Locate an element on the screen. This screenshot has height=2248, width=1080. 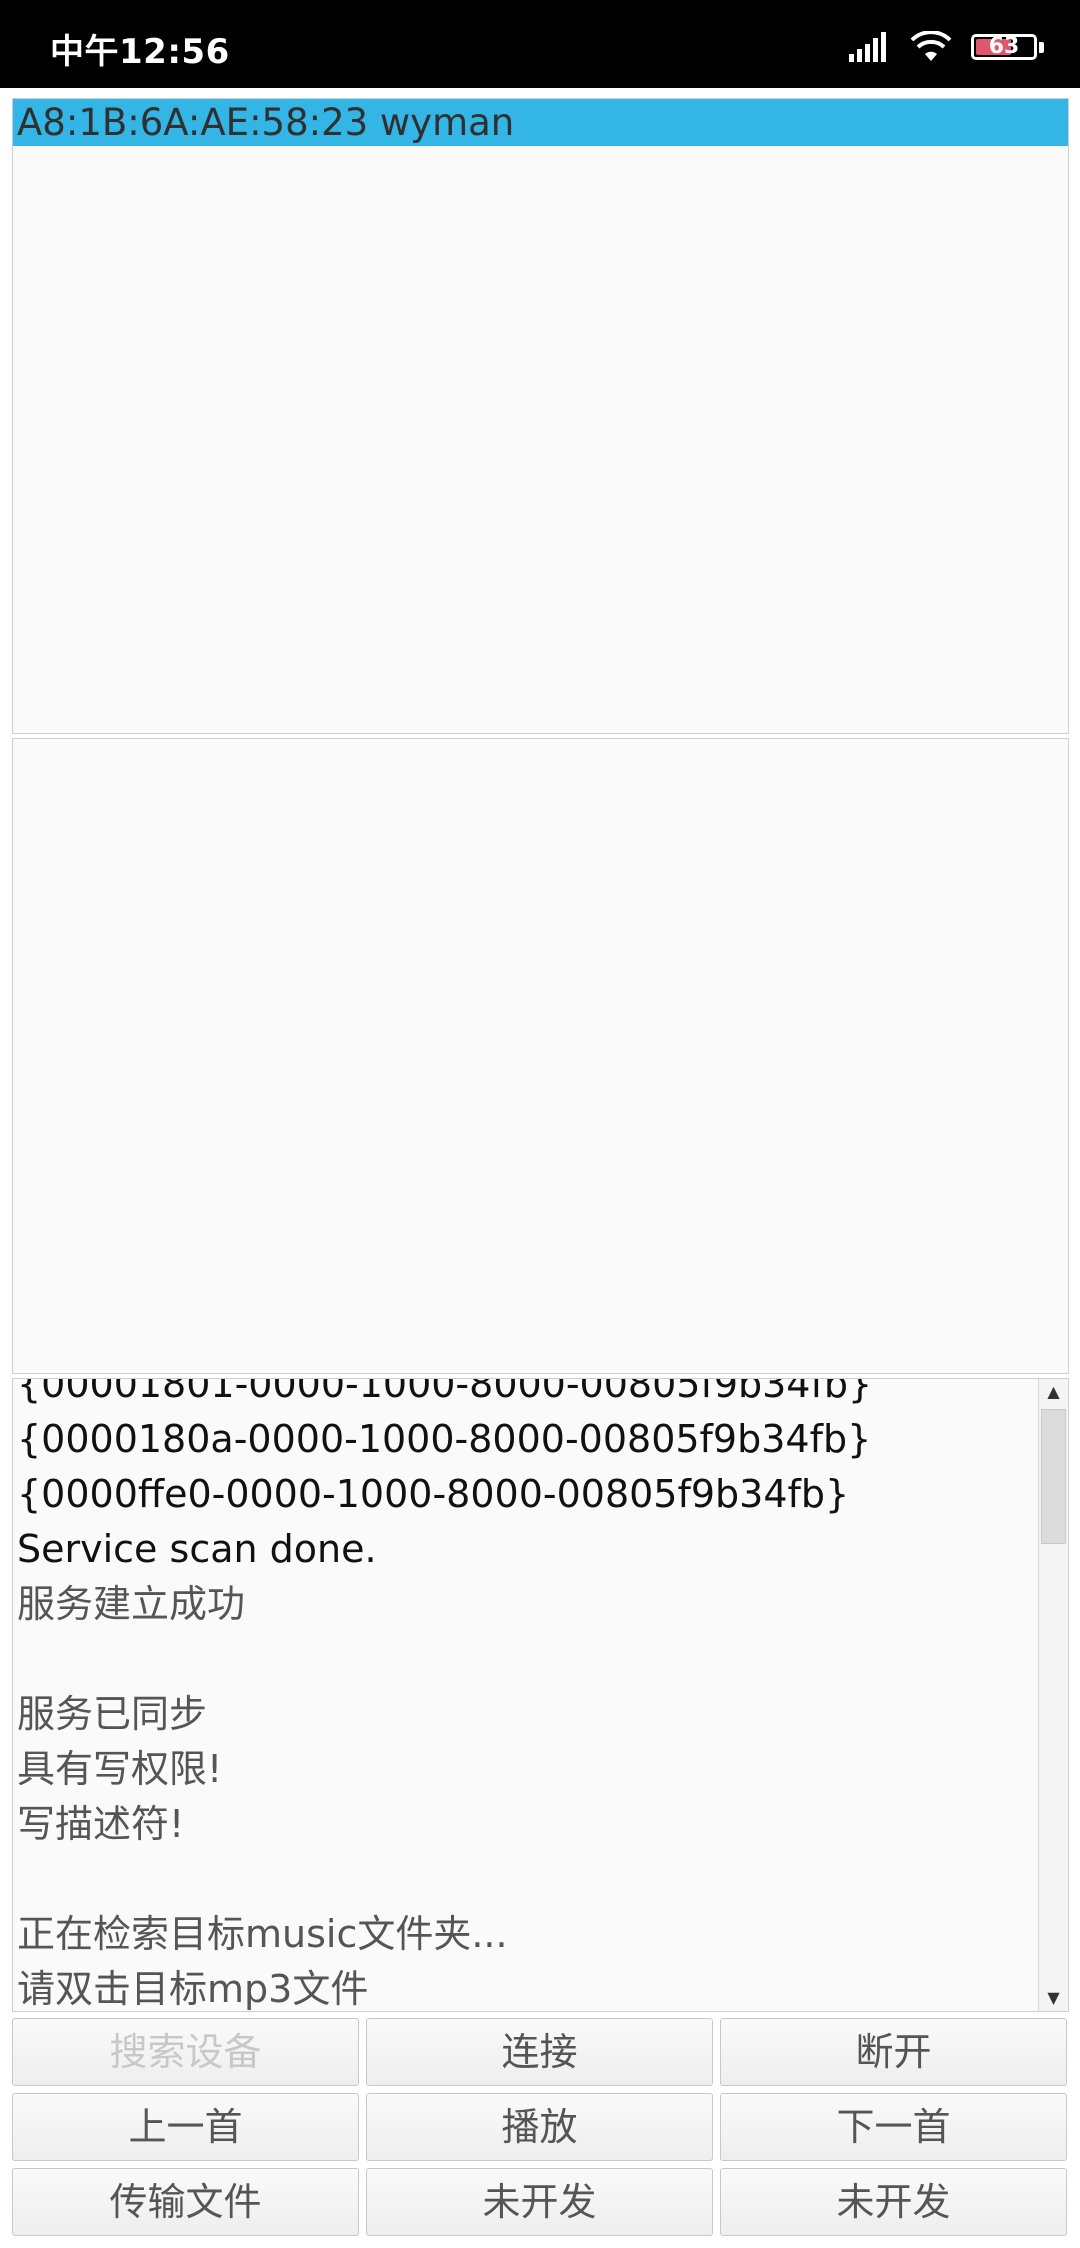
log-line: {00001801-0000-1000-8000-00805f9b34fb} is located at coordinates (445, 1392).